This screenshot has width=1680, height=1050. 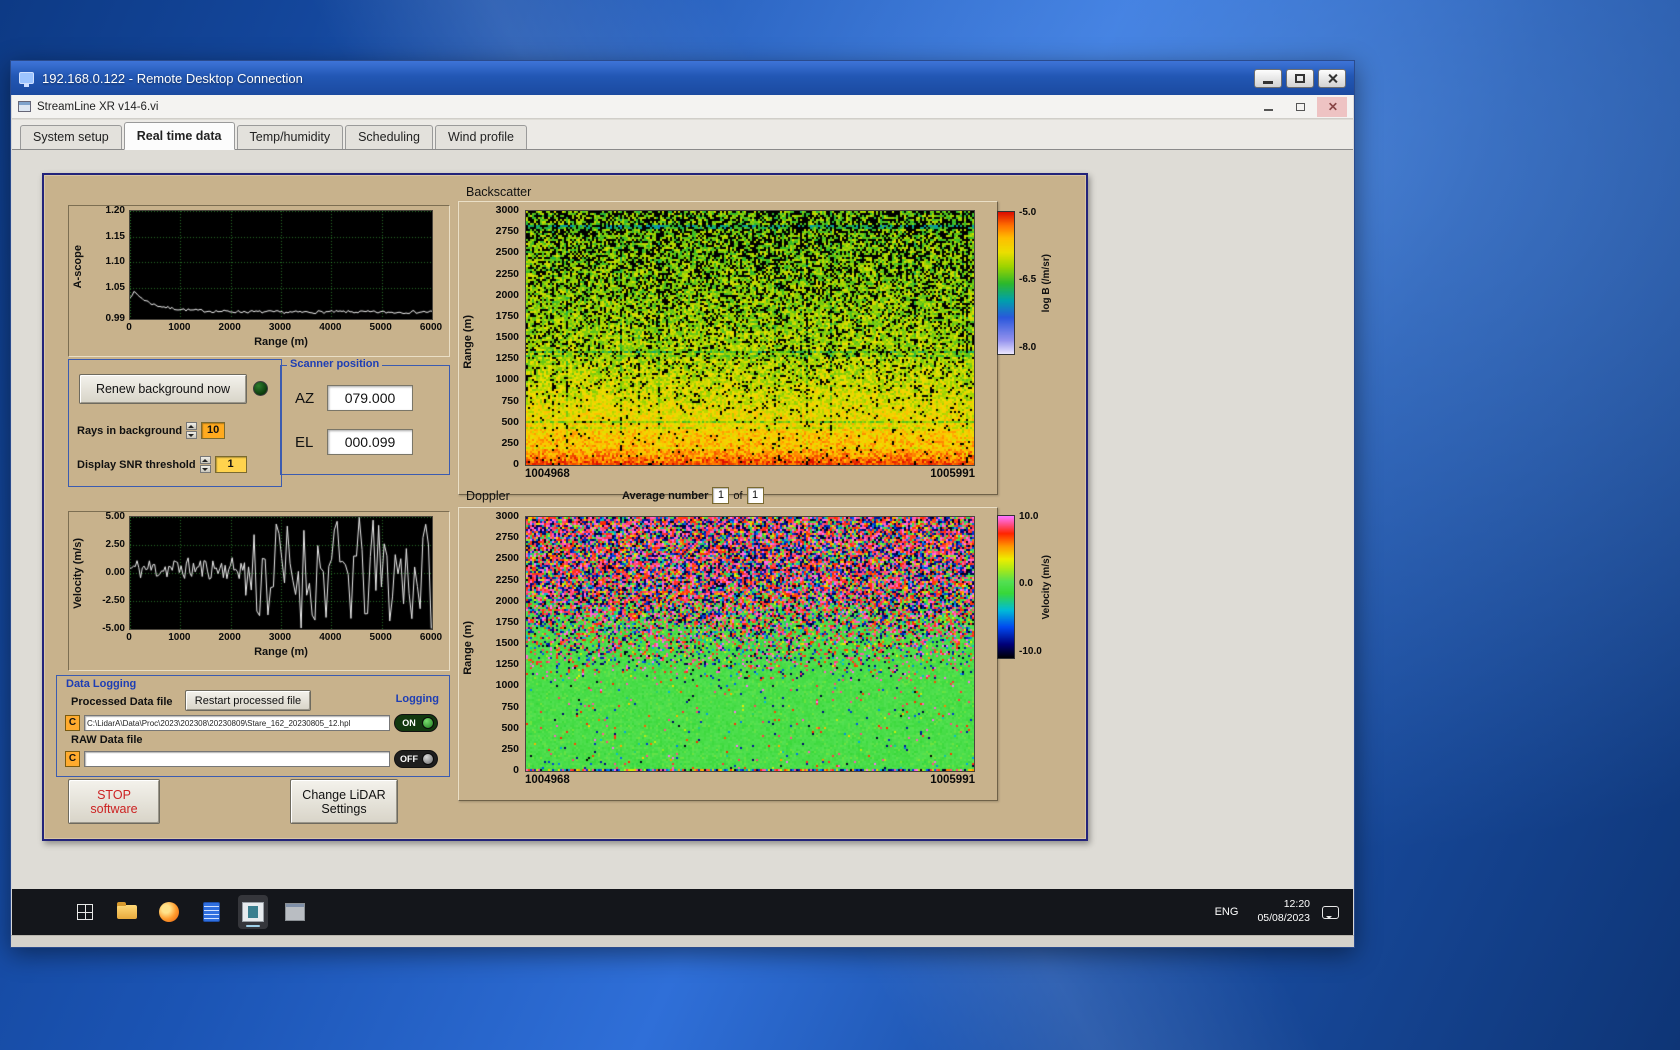 I want to click on y-tick-label: 1250, so click(x=507, y=358).